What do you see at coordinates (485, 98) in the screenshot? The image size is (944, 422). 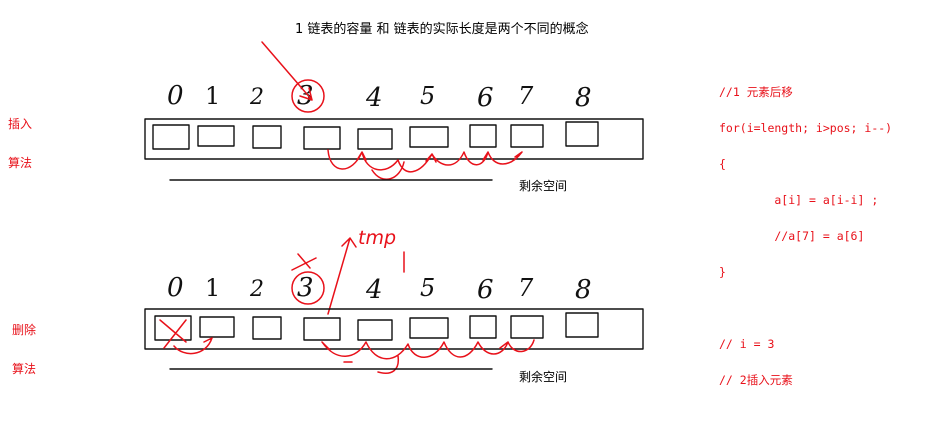 I see `insert-digit-6: 6` at bounding box center [485, 98].